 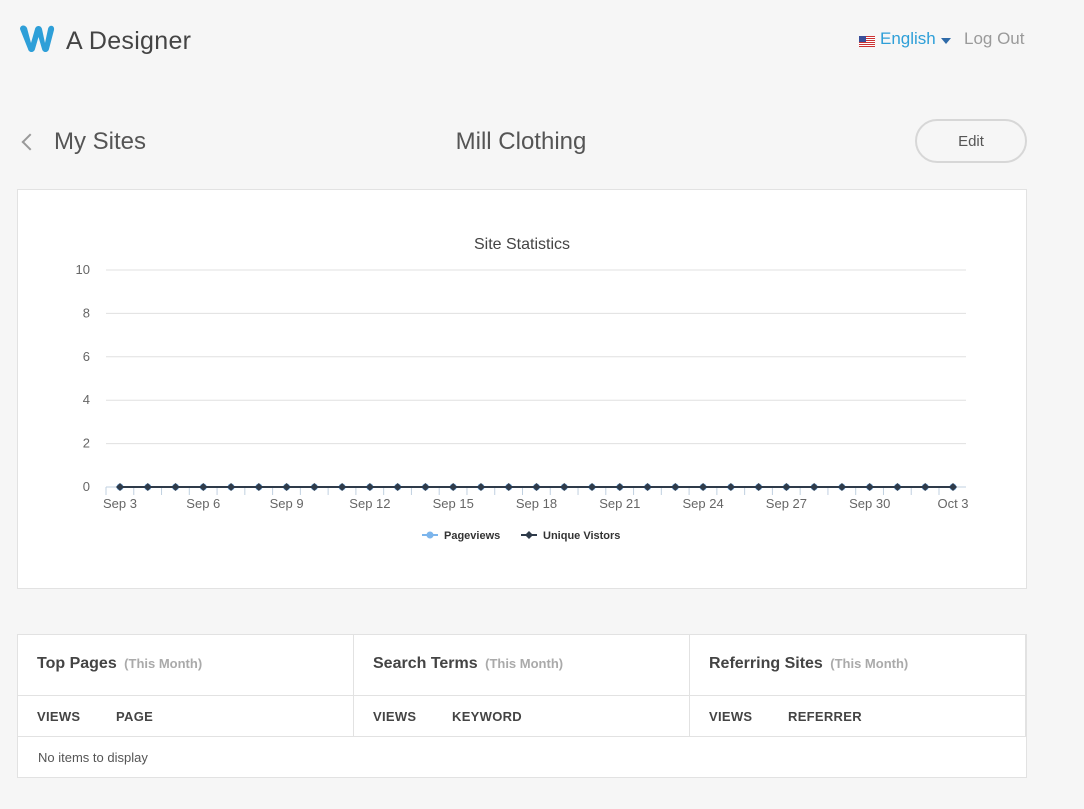 What do you see at coordinates (945, 41) in the screenshot?
I see `caret-down-icon` at bounding box center [945, 41].